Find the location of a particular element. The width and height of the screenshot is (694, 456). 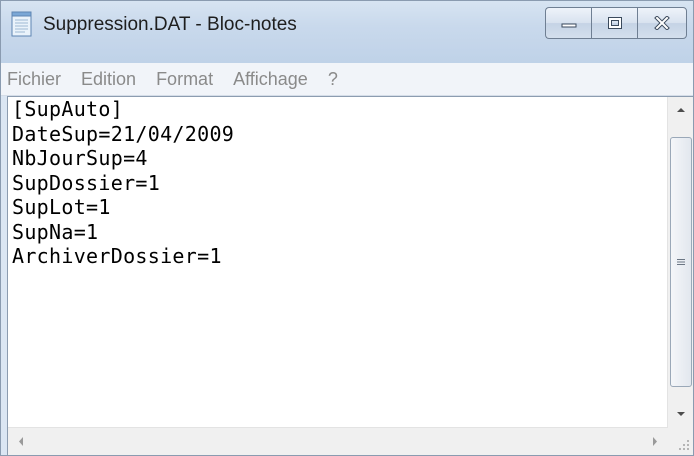

horizontal-scrollbar is located at coordinates (338, 441).